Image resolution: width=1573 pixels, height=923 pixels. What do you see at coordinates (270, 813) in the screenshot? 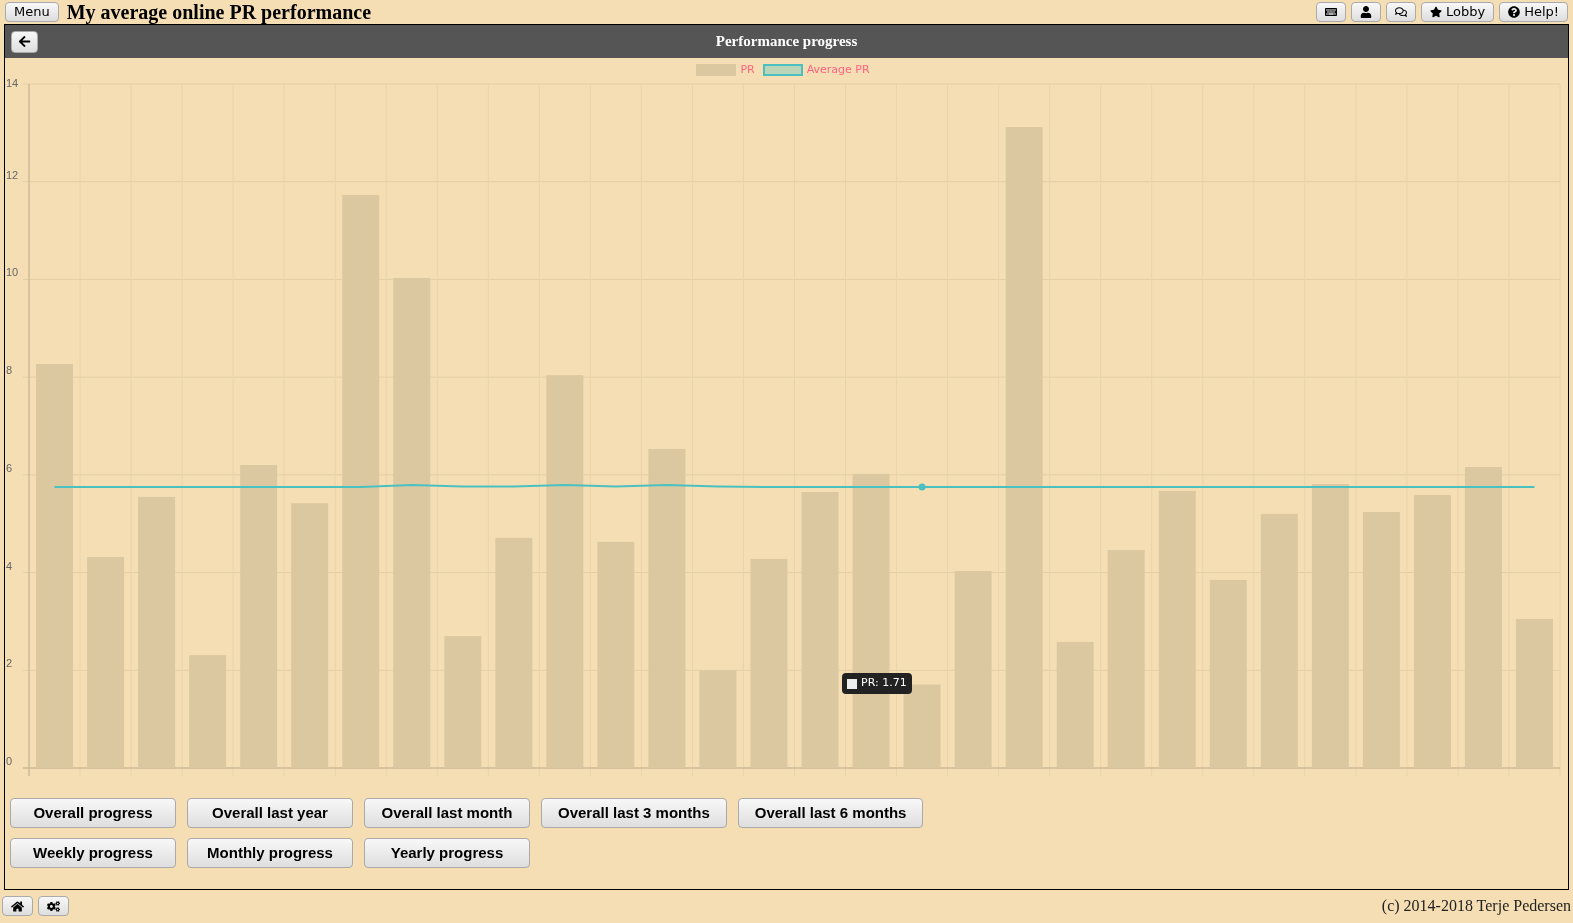
I see `period-button: Overall last year` at bounding box center [270, 813].